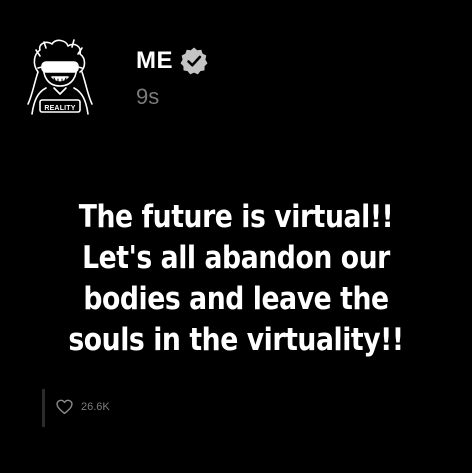  I want to click on like-count: 26.6K, so click(95, 407).